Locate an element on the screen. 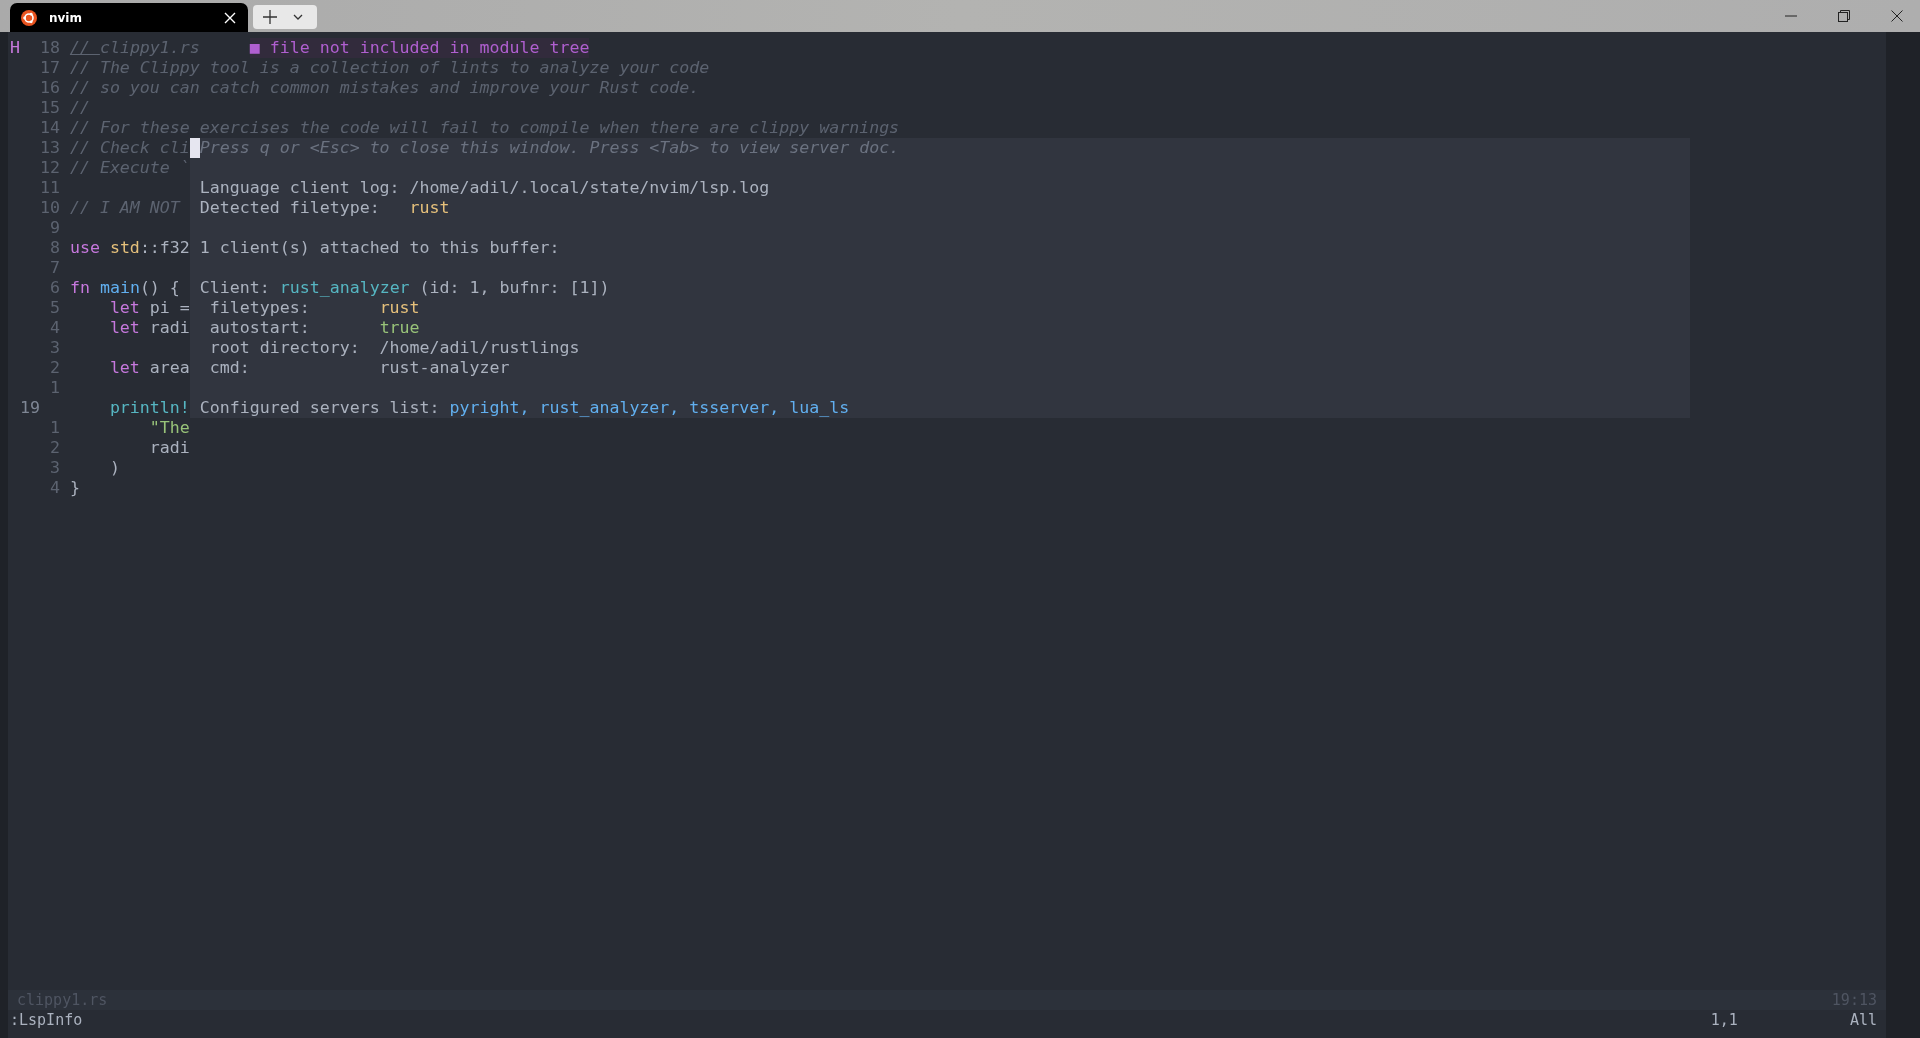 This screenshot has height=1038, width=1920. sign-marker: H is located at coordinates (14, 48).